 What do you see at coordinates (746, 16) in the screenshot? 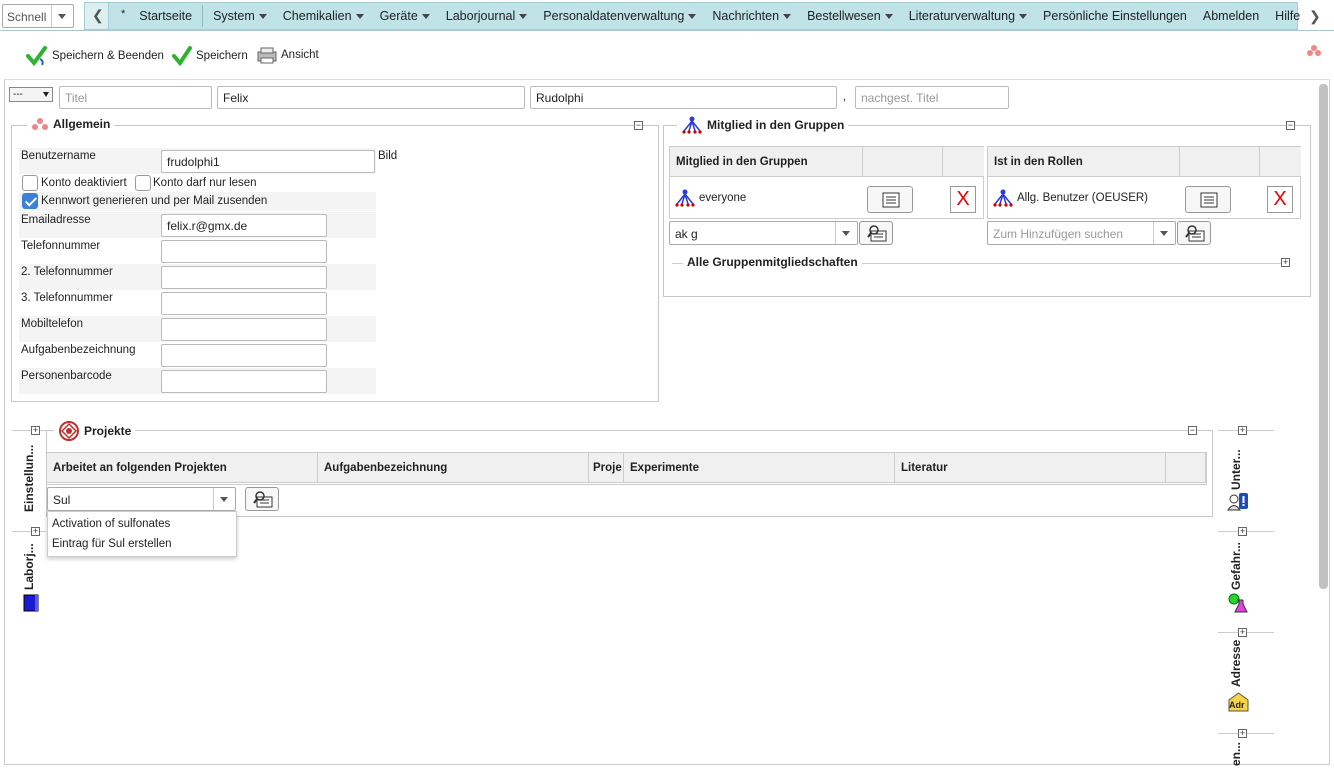
I see `menu-item-label: Nachrichten` at bounding box center [746, 16].